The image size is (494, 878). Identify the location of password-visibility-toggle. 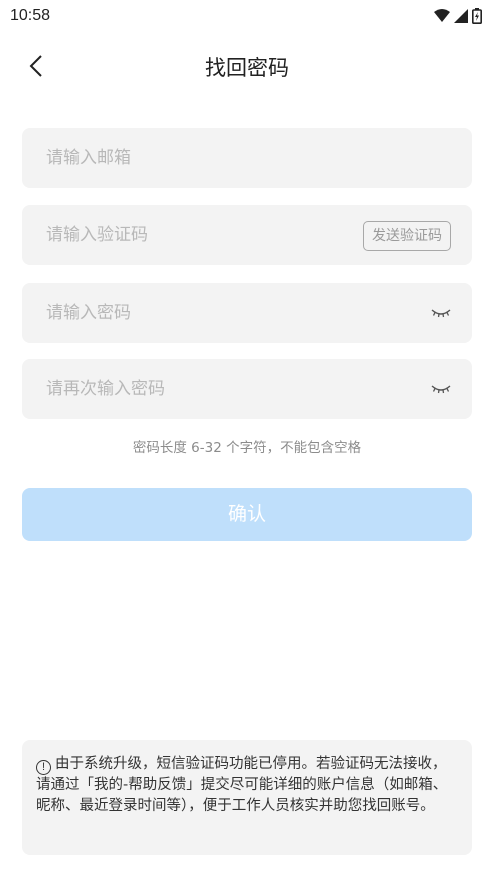
(441, 313).